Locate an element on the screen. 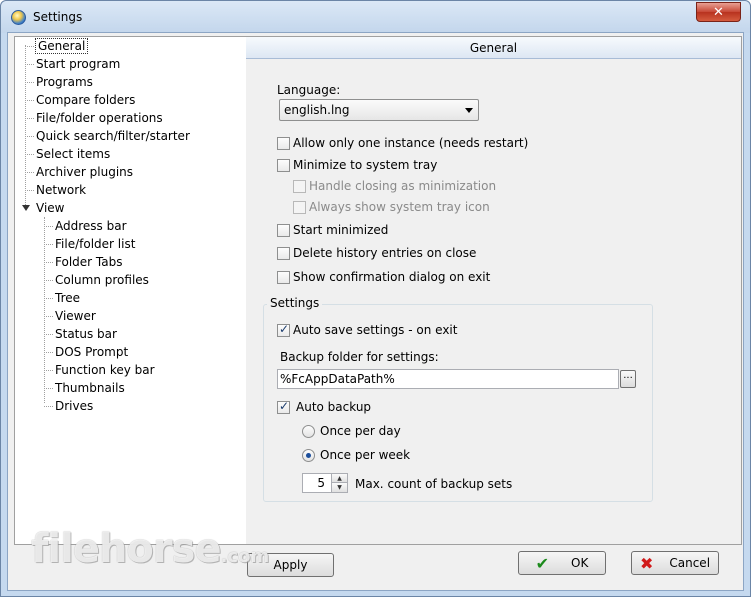  minimize-tray-label: Minimize to system tray is located at coordinates (365, 165).